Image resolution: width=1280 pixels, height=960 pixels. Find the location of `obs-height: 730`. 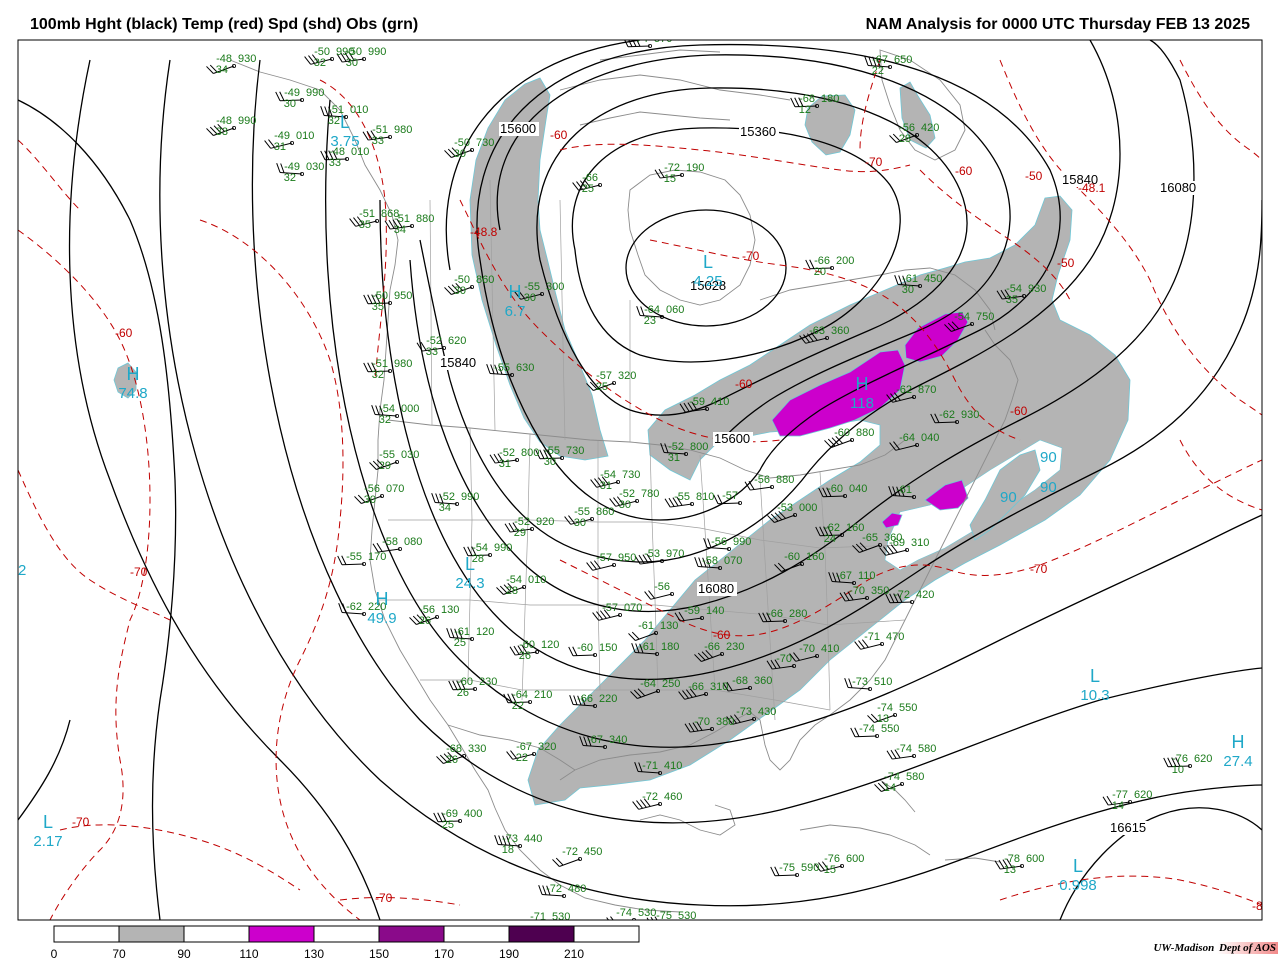

obs-height: 730 is located at coordinates (631, 475).